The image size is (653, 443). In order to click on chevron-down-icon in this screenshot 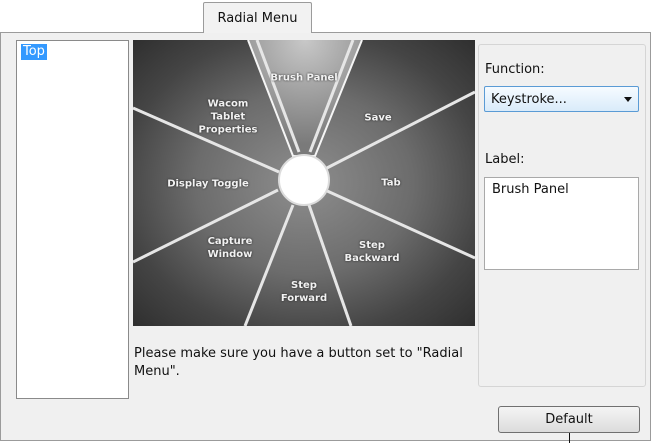, I will do `click(628, 99)`.